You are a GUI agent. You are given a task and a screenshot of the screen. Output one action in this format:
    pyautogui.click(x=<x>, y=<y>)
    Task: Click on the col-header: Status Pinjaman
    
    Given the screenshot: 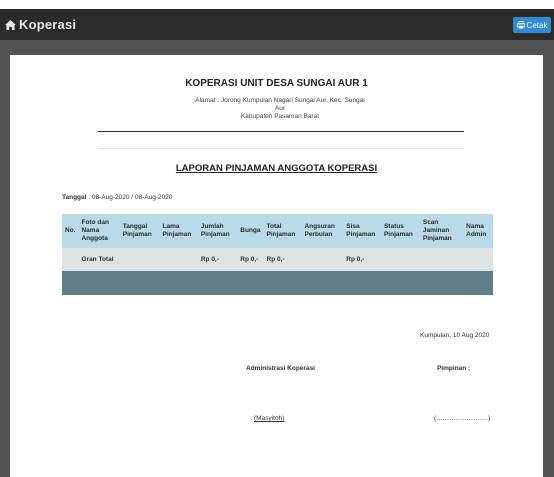 What is the action you would take?
    pyautogui.click(x=400, y=231)
    